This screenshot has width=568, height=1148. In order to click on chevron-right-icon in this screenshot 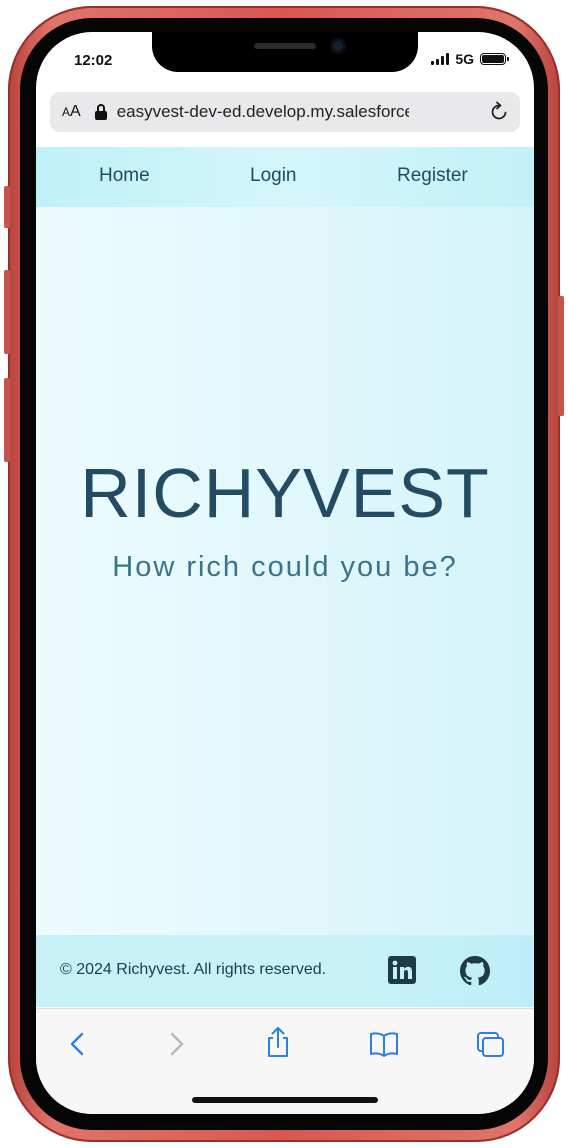, I will do `click(176, 1044)`.